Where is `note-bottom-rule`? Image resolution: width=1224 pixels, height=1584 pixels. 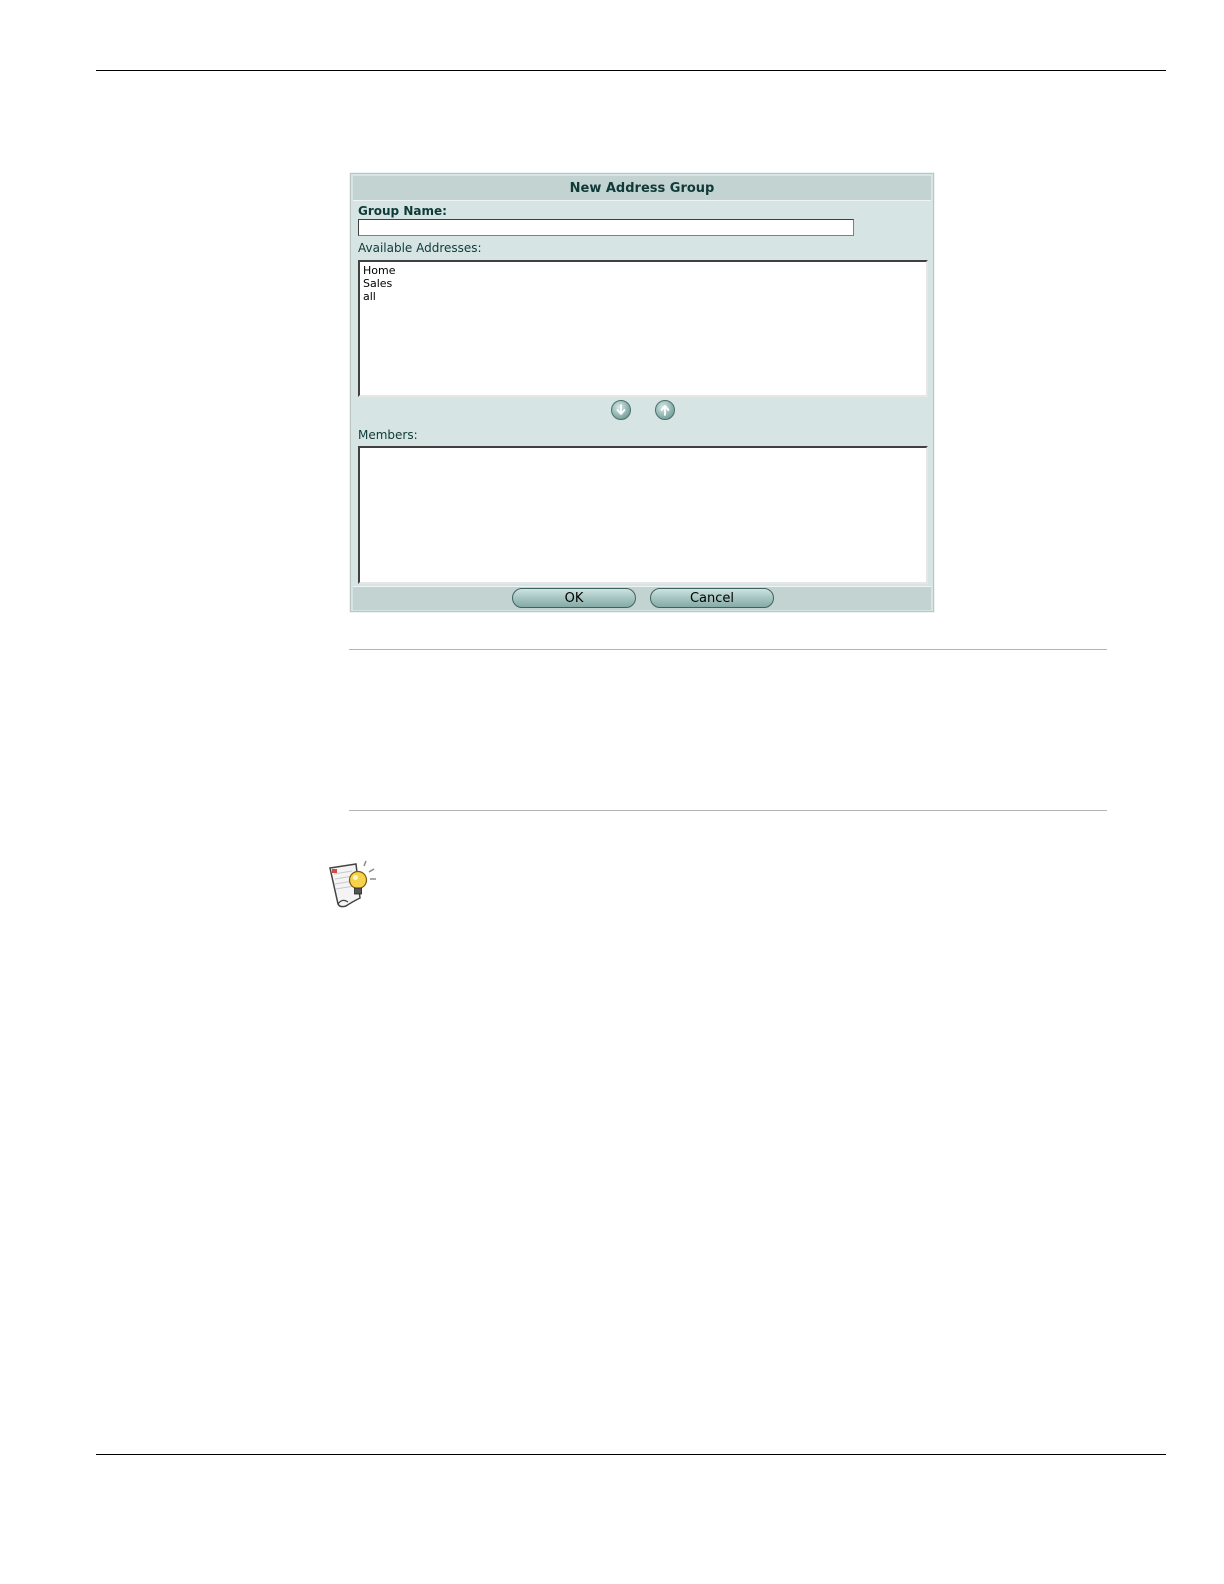 note-bottom-rule is located at coordinates (728, 810).